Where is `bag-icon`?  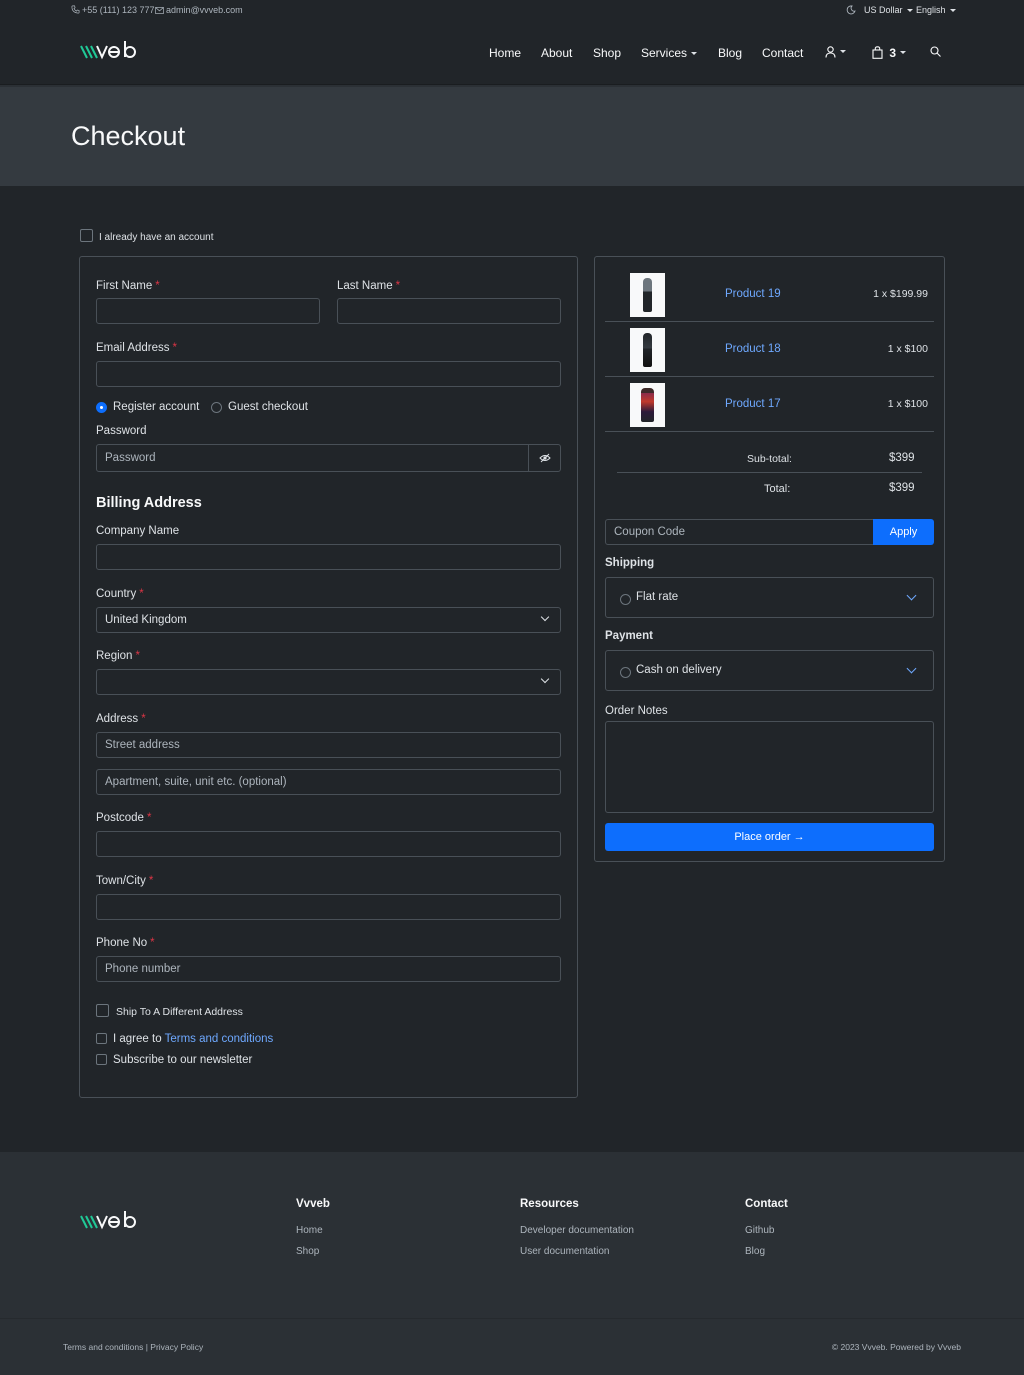
bag-icon is located at coordinates (877, 53).